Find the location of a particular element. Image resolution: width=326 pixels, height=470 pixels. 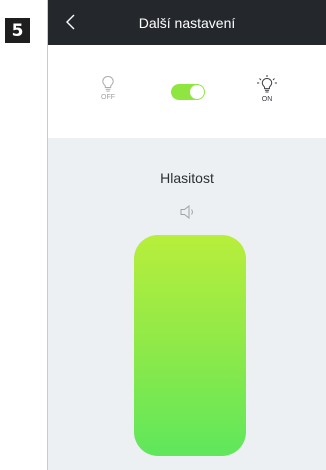

page-title: Další nastavení is located at coordinates (187, 22).